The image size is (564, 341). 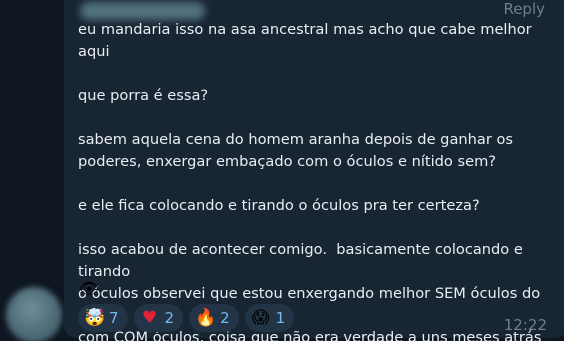 I want to click on mind-blown-icon: 🤯, so click(x=95, y=318).